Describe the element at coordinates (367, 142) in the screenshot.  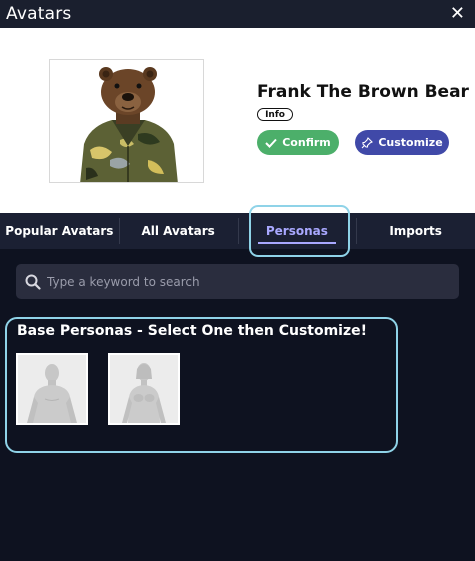
I see `pin-icon` at that location.